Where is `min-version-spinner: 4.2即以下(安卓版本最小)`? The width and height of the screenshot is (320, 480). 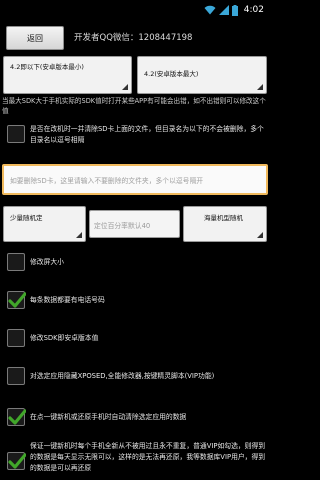
min-version-spinner: 4.2即以下(安卓版本最小) is located at coordinates (67, 75).